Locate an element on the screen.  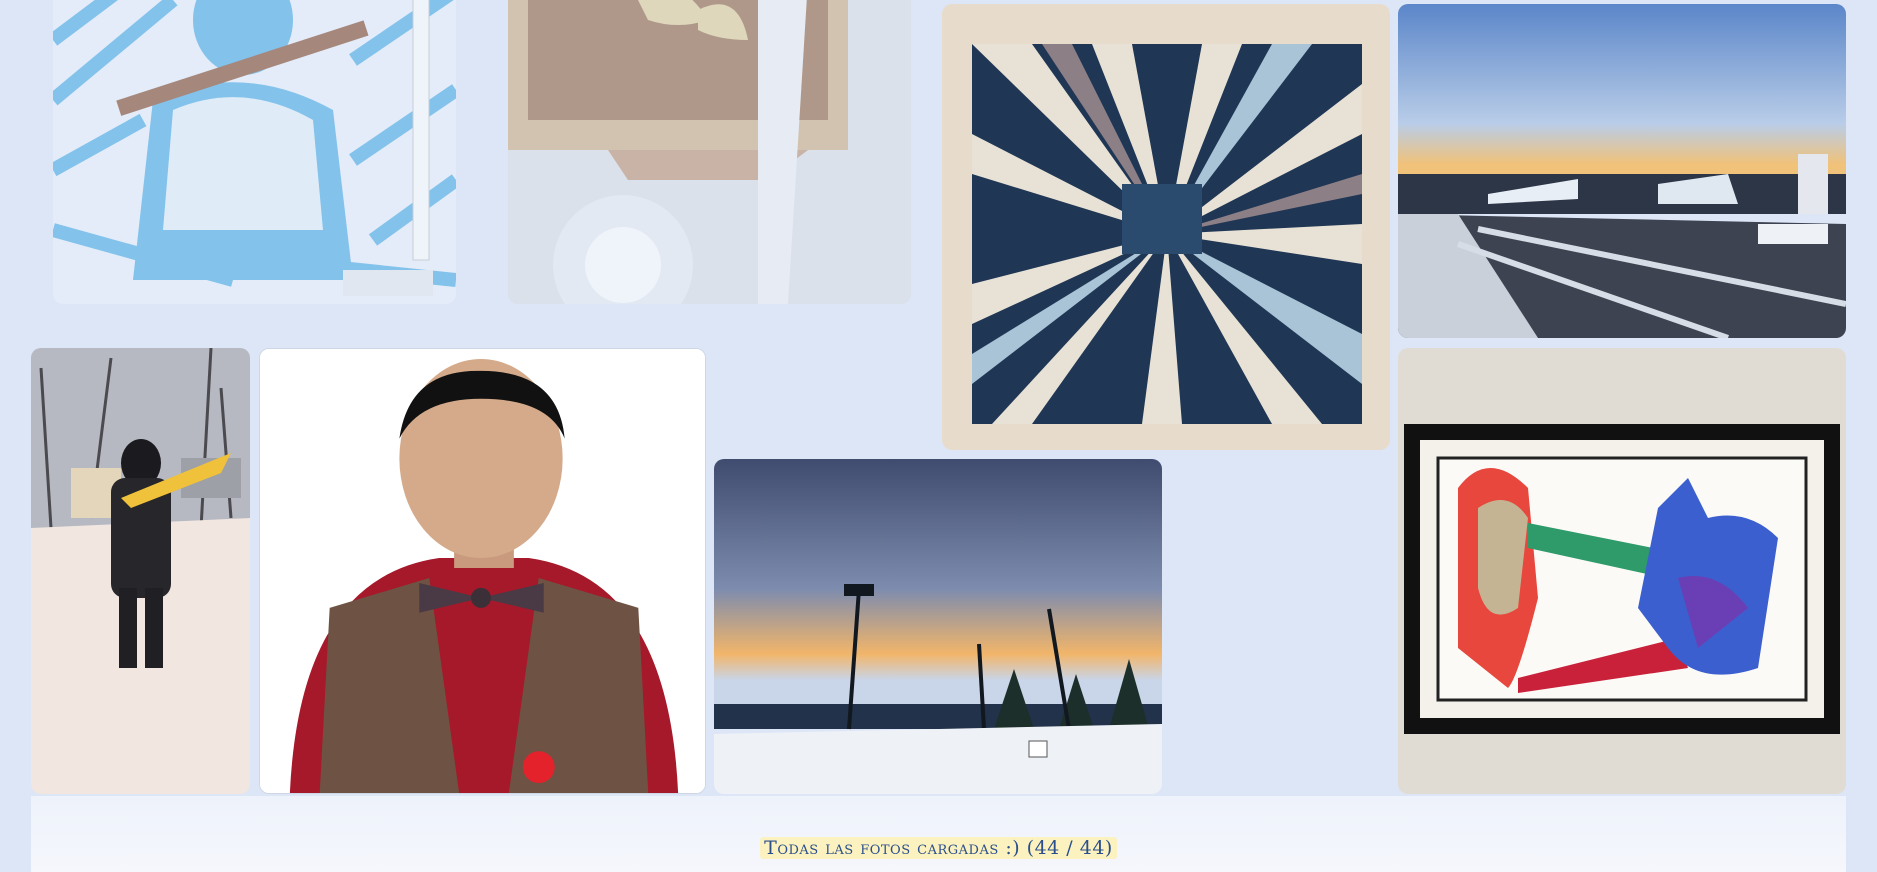
photo-stadium-sunset is located at coordinates (938, 626).